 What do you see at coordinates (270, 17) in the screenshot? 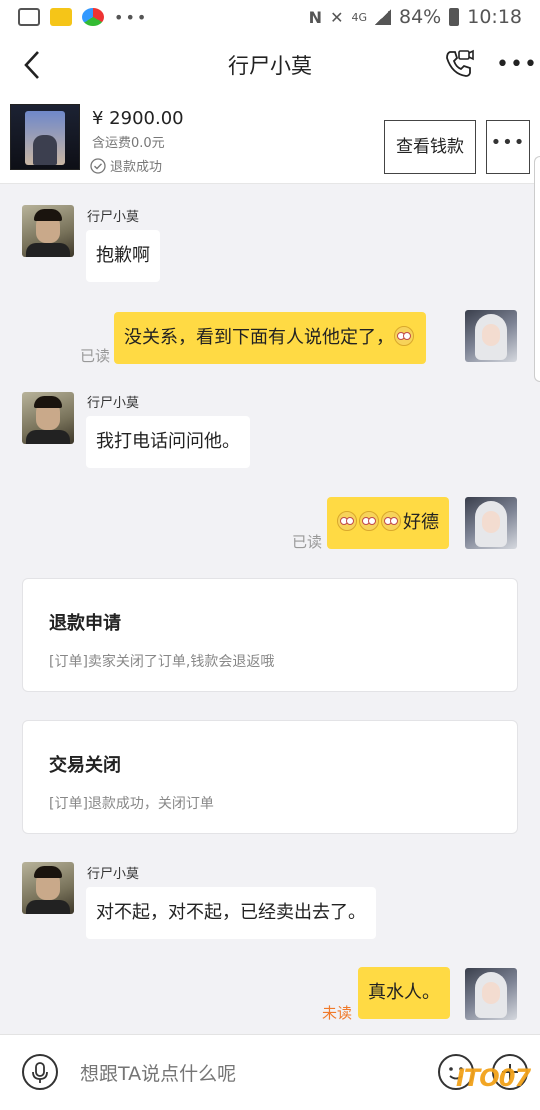
I see `status-bar: ••• N ✕ 4G 84% 10:18` at bounding box center [270, 17].